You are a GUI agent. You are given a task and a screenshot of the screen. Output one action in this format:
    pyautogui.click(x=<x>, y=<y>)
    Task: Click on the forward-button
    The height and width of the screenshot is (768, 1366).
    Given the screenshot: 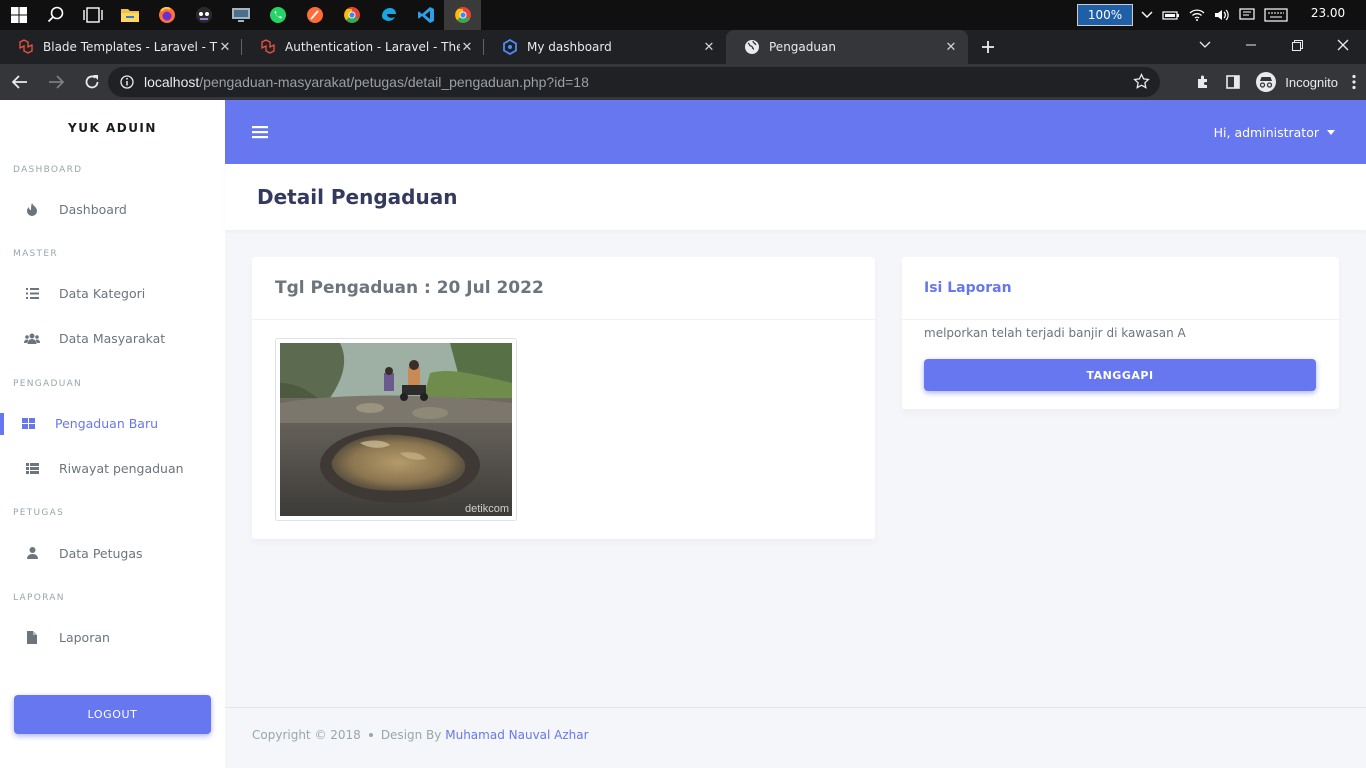 What is the action you would take?
    pyautogui.click(x=56, y=82)
    